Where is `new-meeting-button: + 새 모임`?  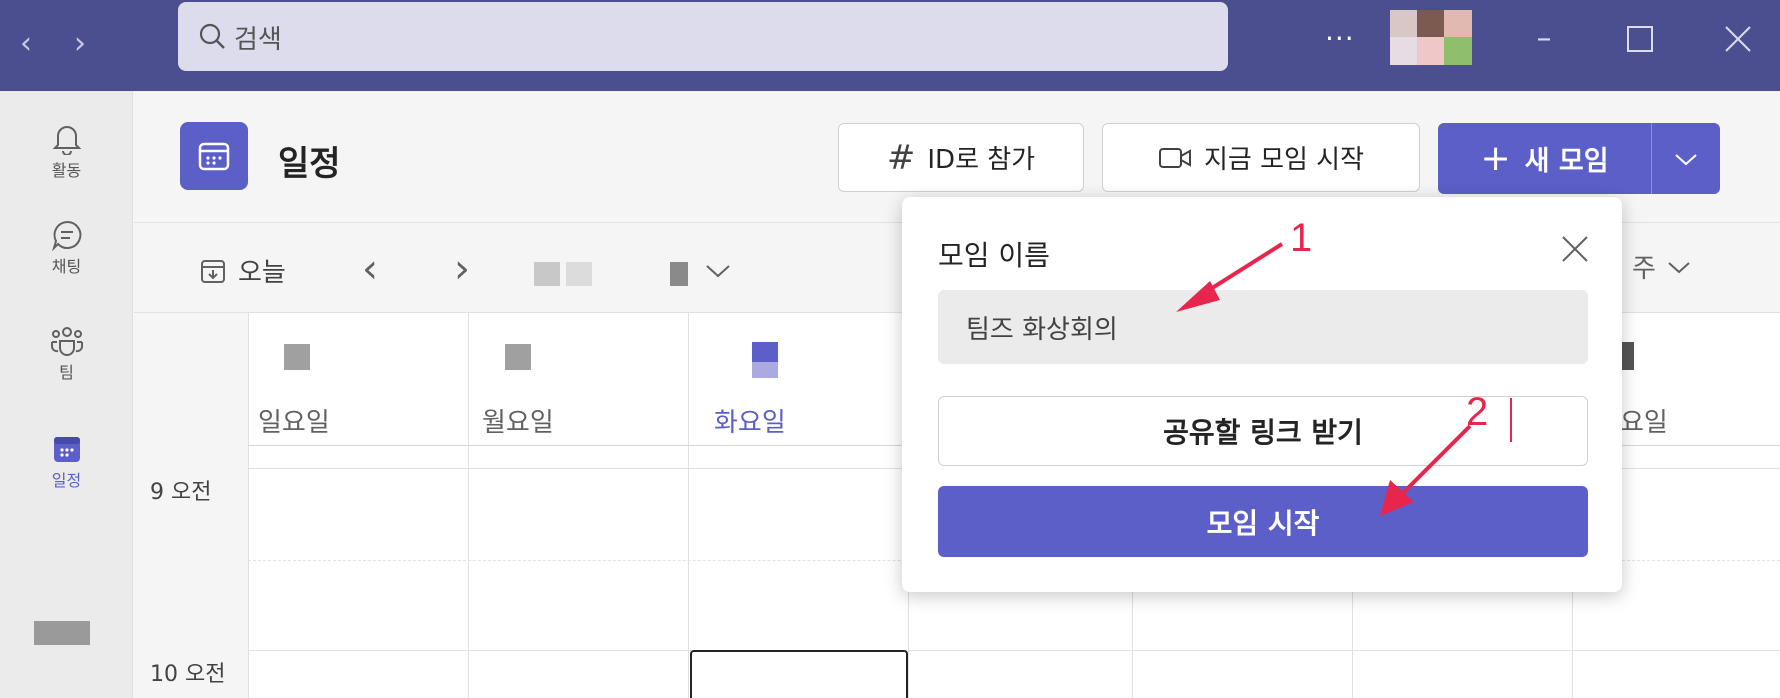 new-meeting-button: + 새 모임 is located at coordinates (1579, 158).